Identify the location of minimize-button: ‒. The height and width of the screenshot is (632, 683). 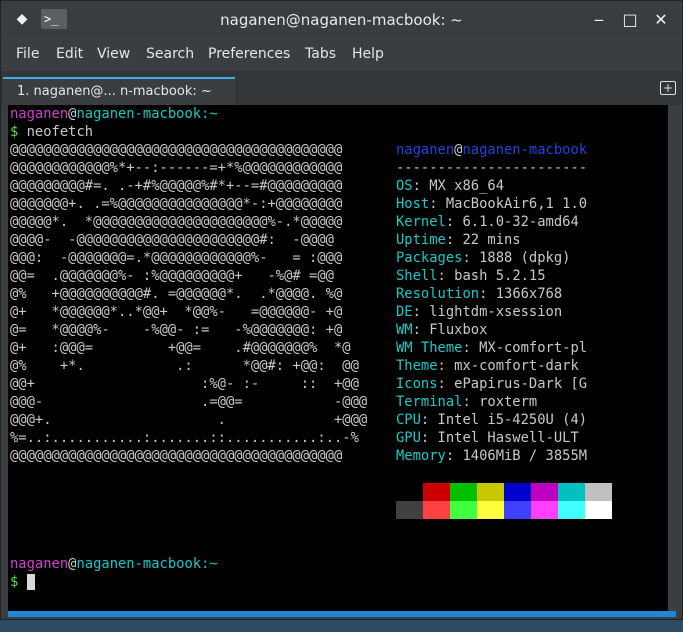
(599, 20).